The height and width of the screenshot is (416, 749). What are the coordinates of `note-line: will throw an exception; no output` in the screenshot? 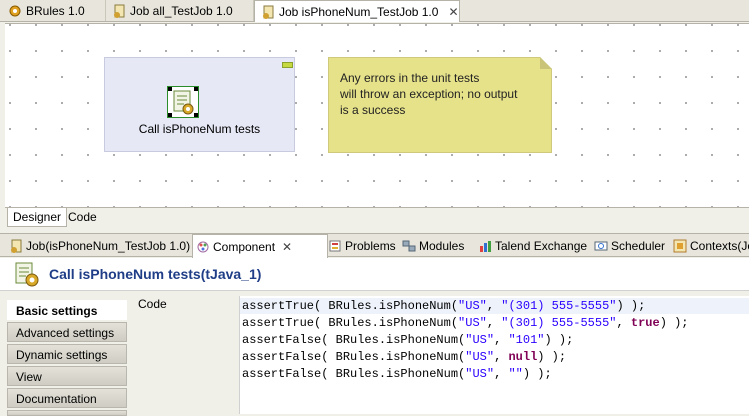 It's located at (429, 94).